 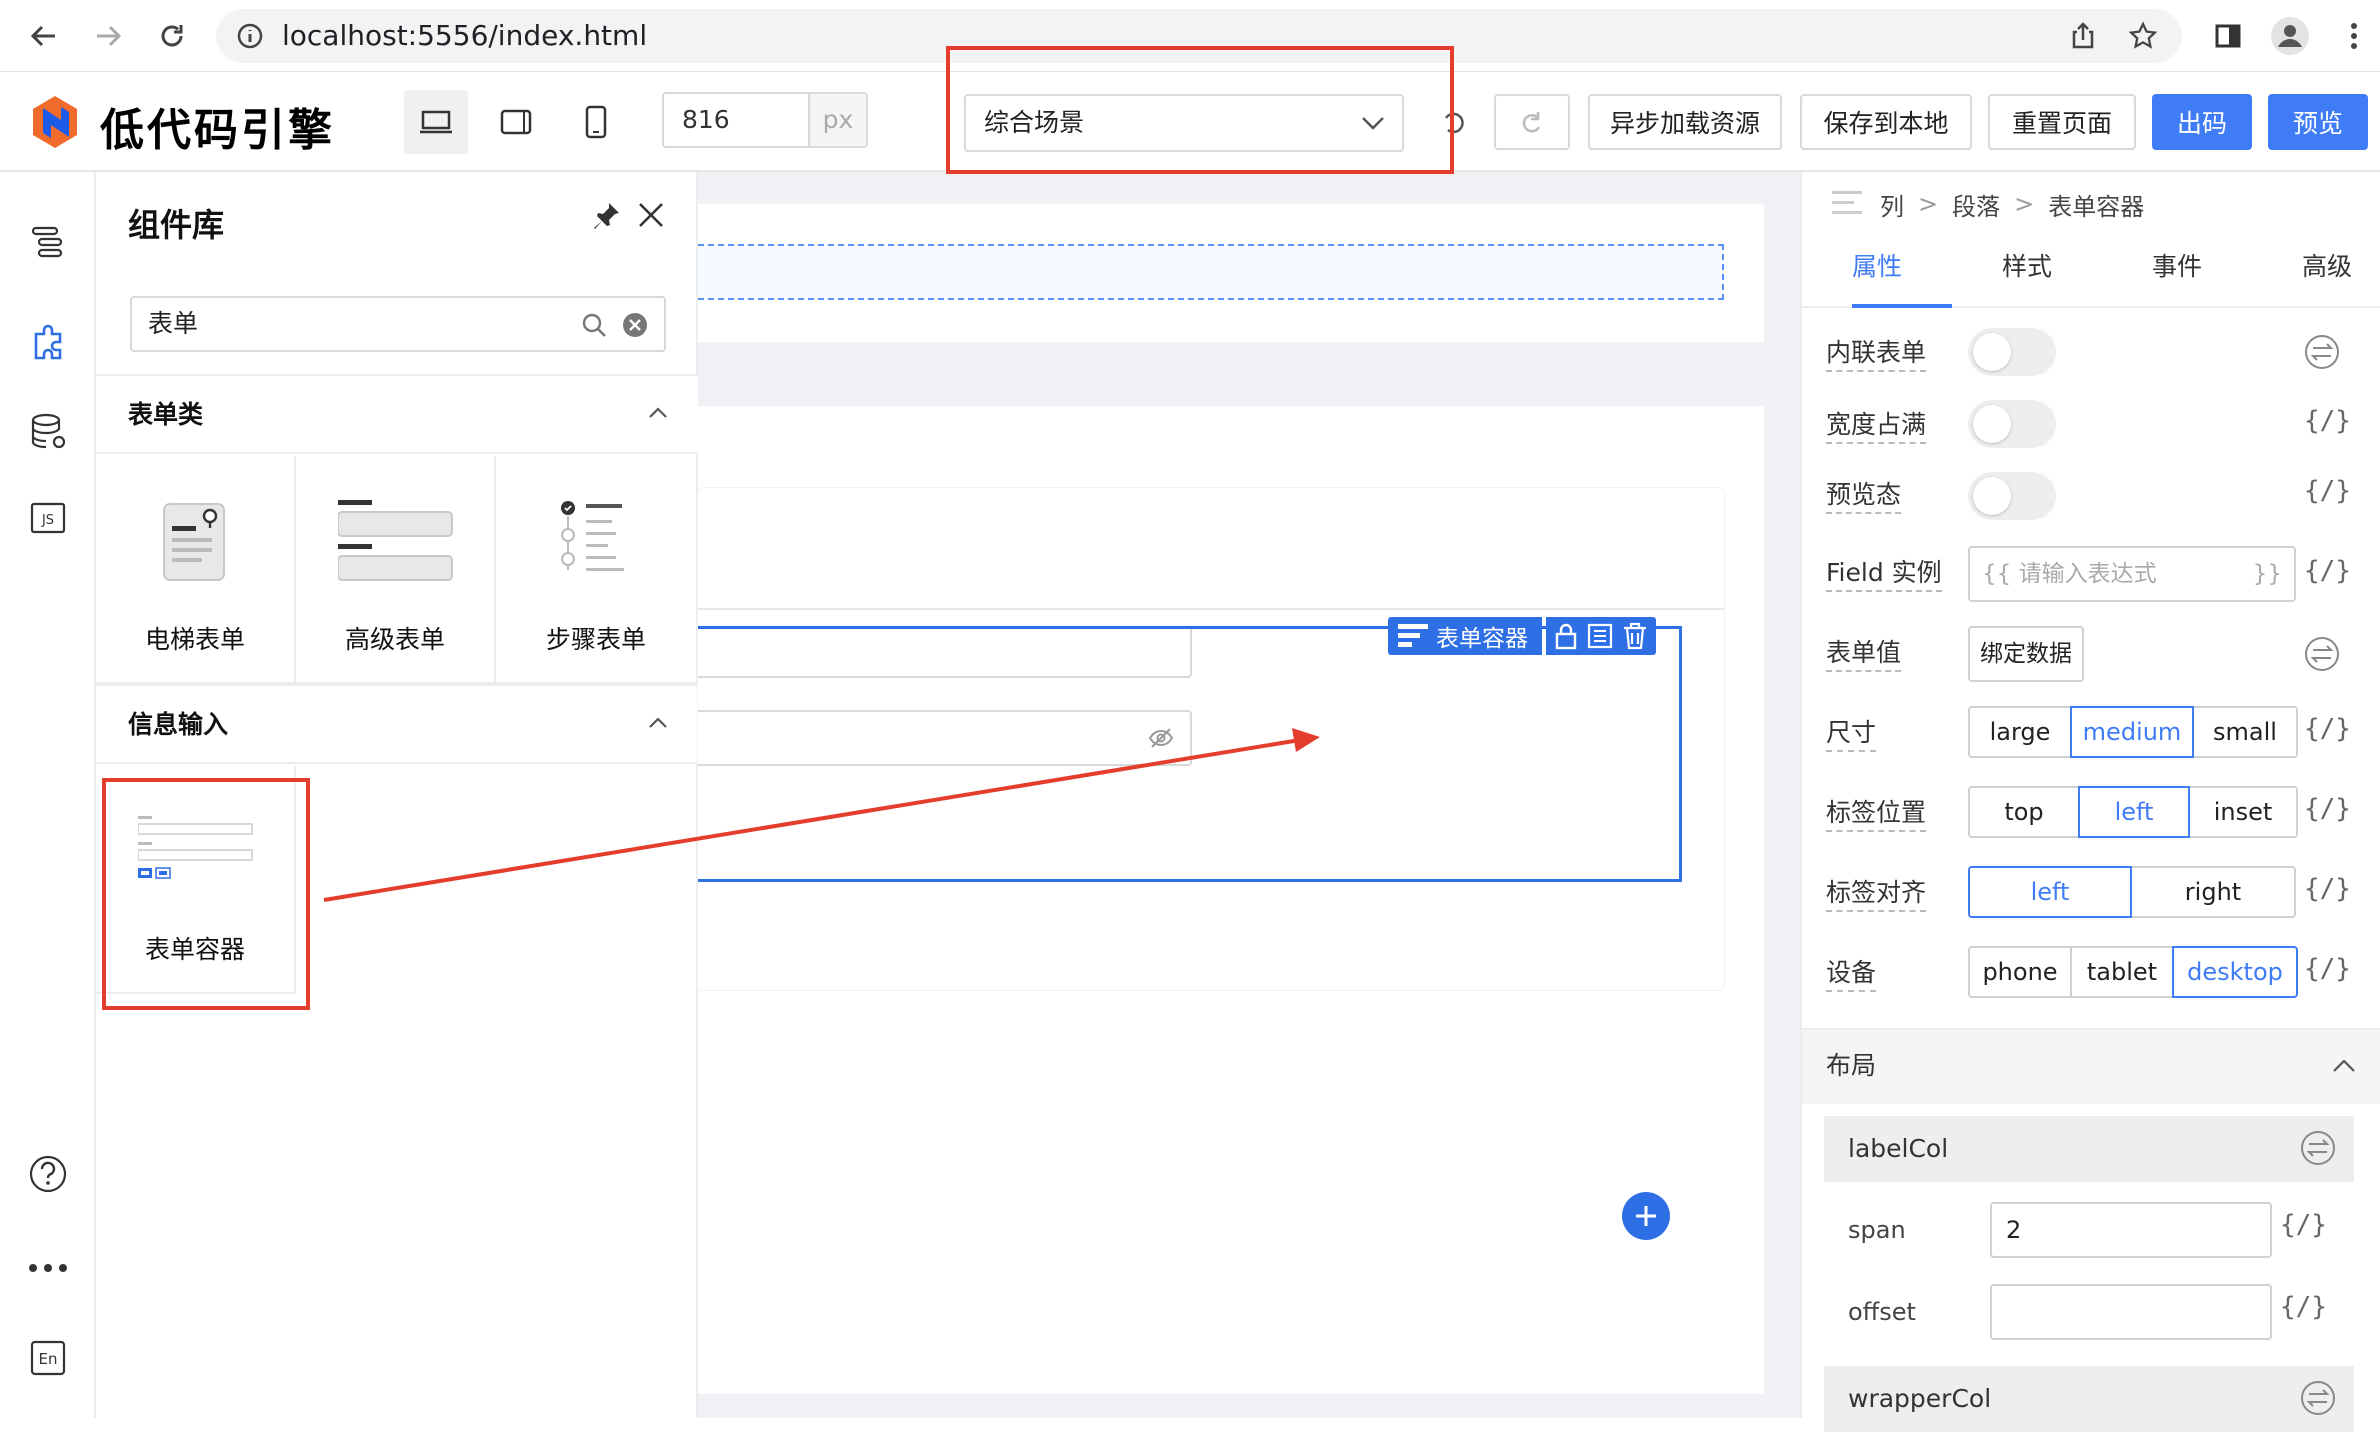 What do you see at coordinates (2235, 972) in the screenshot?
I see `device-option-desktop: desktop` at bounding box center [2235, 972].